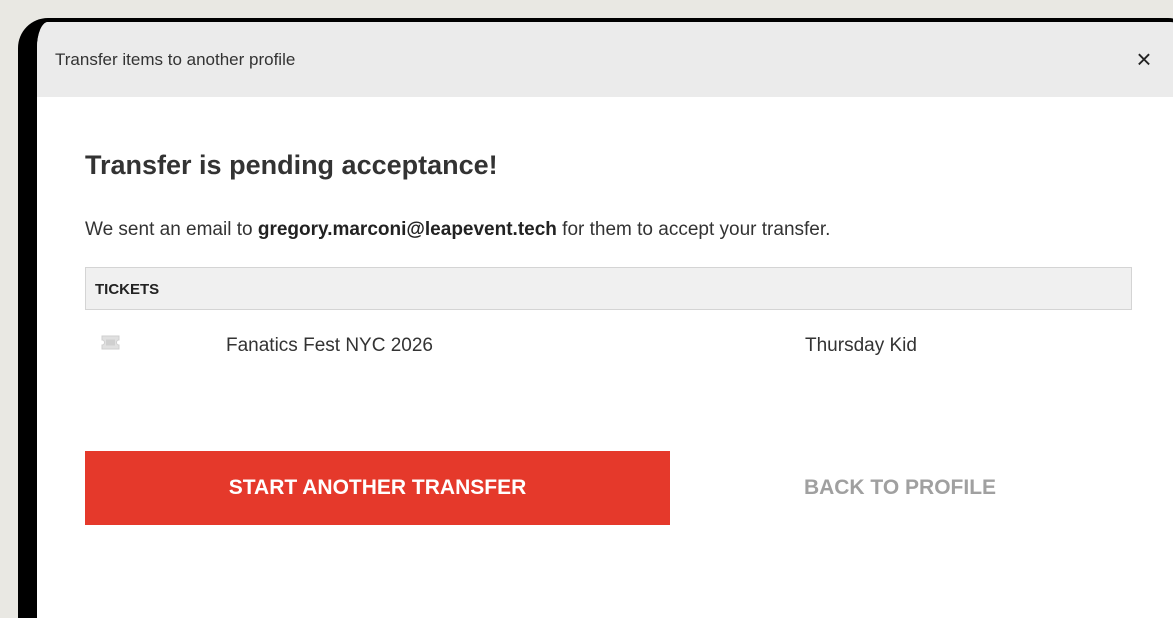  Describe the element at coordinates (377, 488) in the screenshot. I see `start-another-transfer-button: START ANOTHER TRANSFER` at that location.